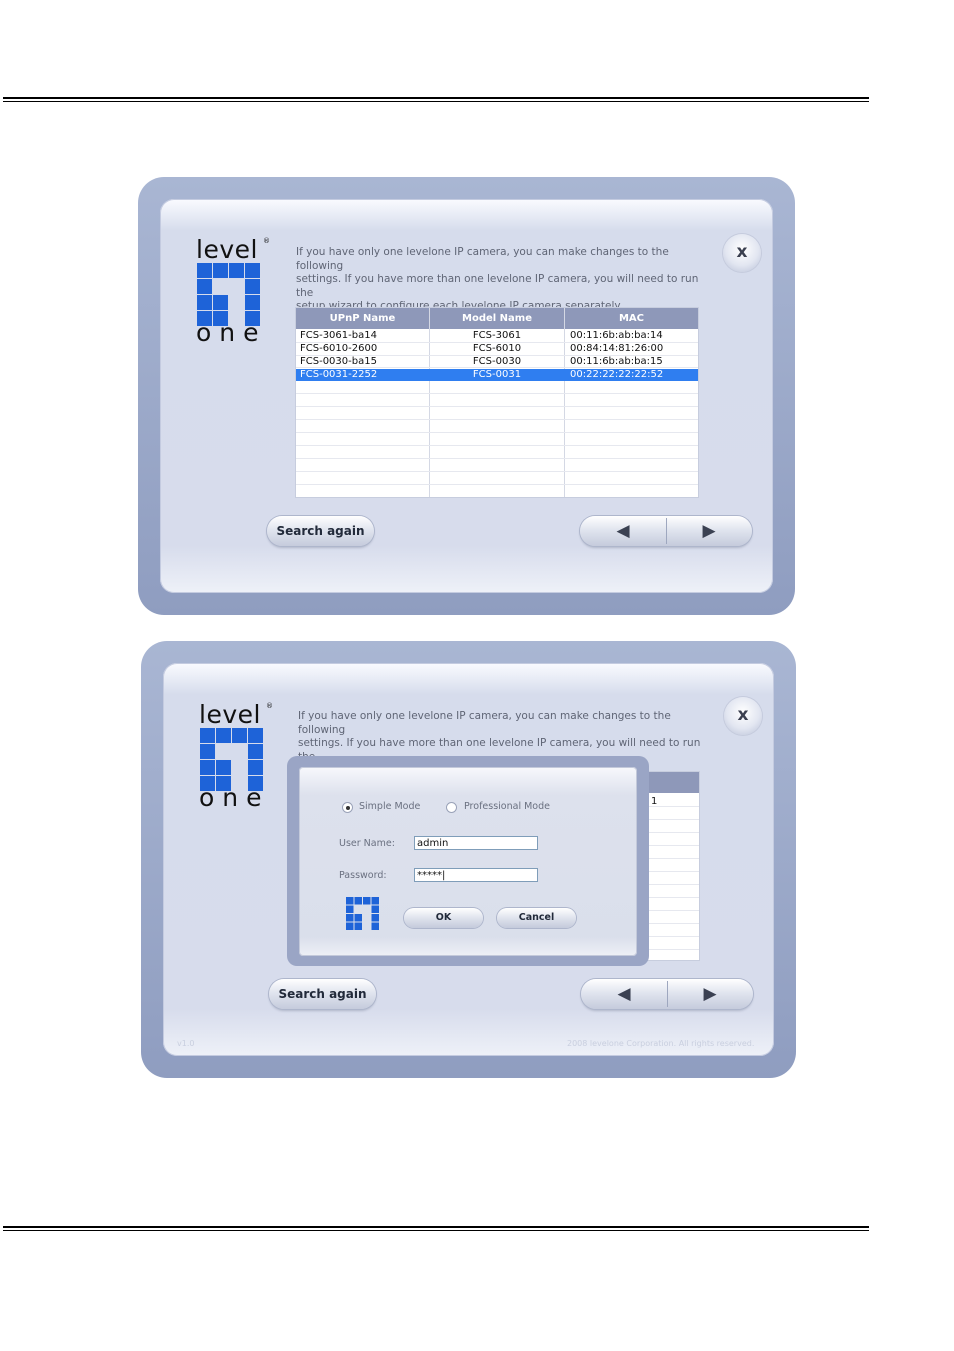 This screenshot has width=954, height=1351. What do you see at coordinates (443, 918) in the screenshot?
I see `ok-button: OK` at bounding box center [443, 918].